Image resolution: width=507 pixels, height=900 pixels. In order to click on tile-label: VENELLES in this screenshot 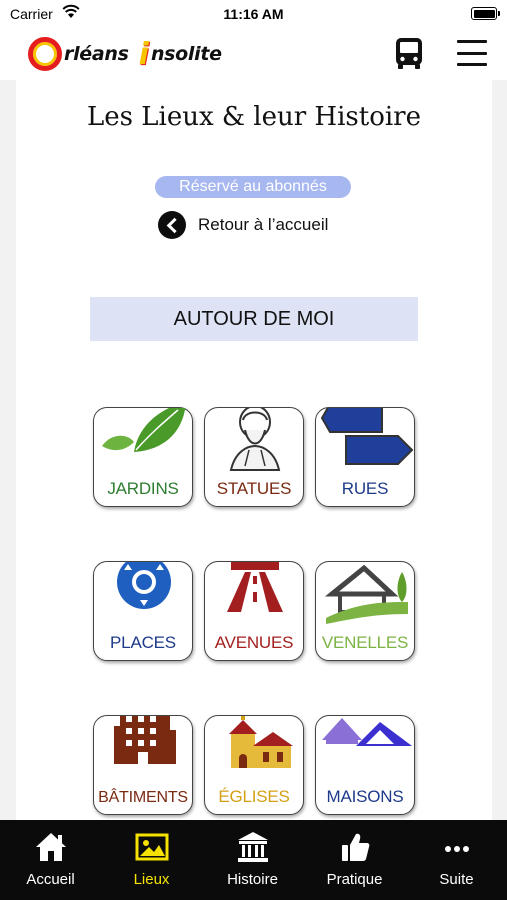, I will do `click(365, 642)`.